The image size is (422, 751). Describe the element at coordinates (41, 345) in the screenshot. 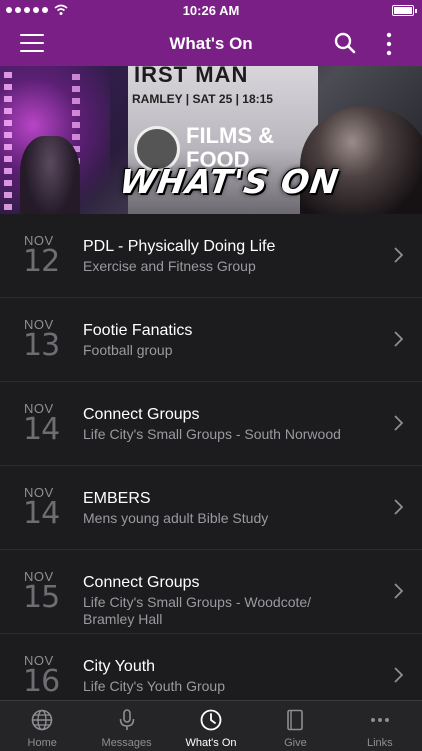

I see `event-day: 13` at that location.